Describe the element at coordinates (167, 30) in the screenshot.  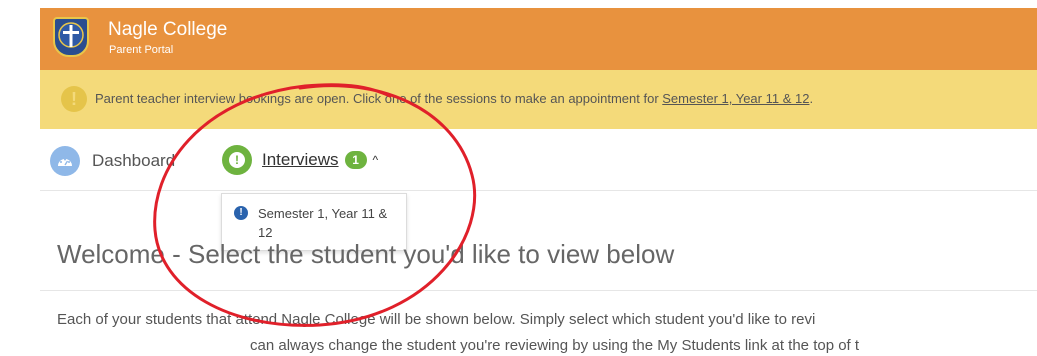
I see `brand-title: Nagle College` at that location.